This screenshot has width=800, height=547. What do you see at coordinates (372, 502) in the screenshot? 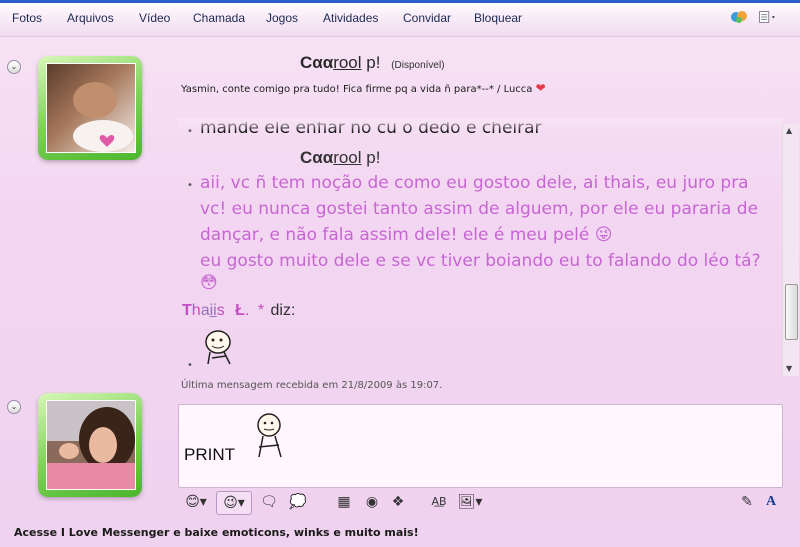
I see `games-button: ◉` at bounding box center [372, 502].